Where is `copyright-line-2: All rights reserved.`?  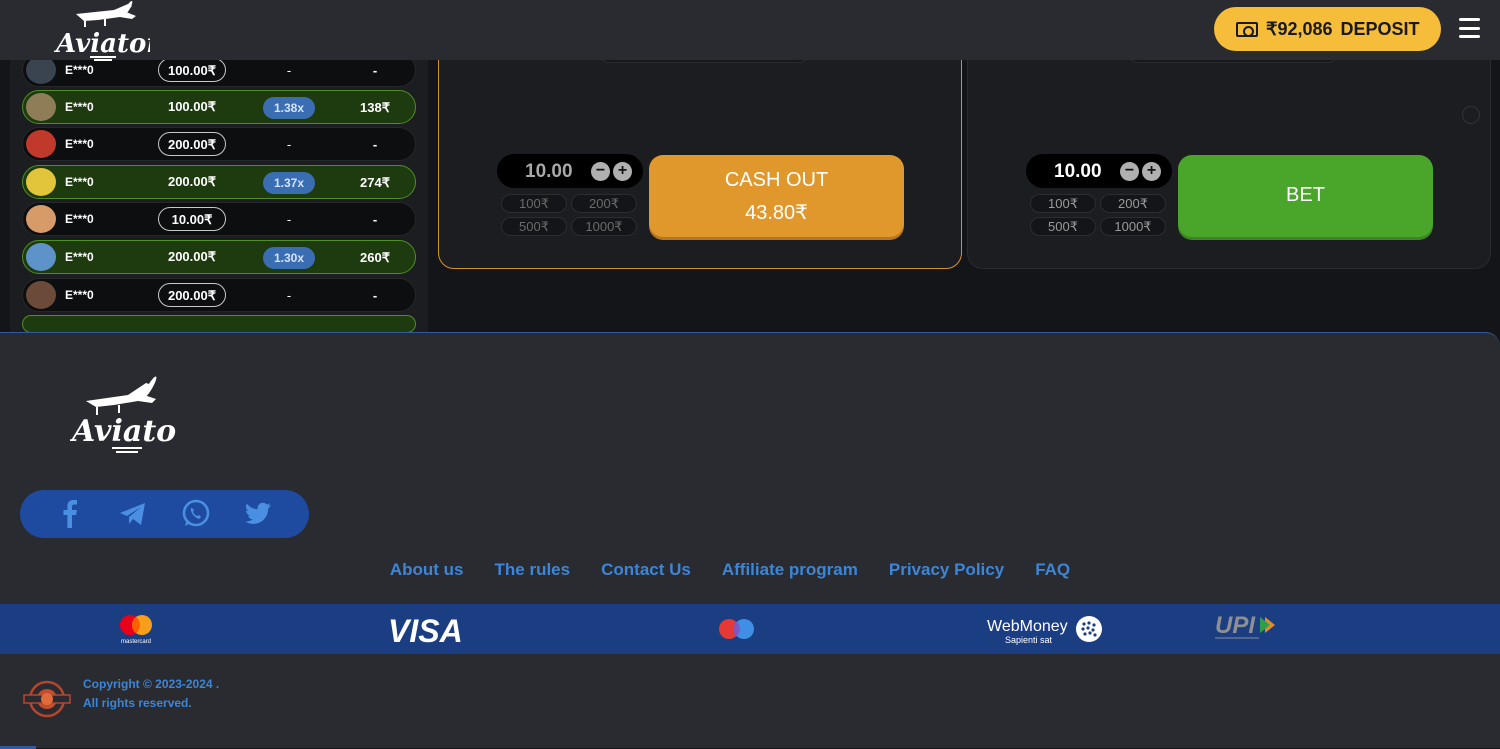 copyright-line-2: All rights reserved. is located at coordinates (137, 703).